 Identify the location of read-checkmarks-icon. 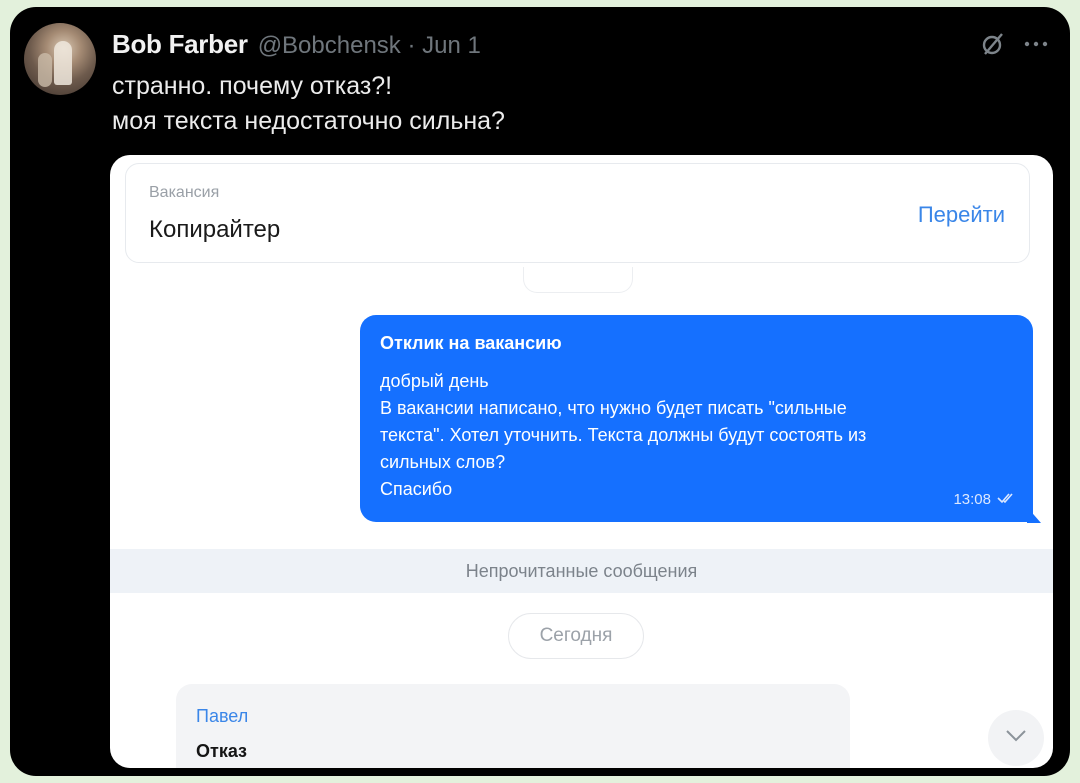
(1007, 499).